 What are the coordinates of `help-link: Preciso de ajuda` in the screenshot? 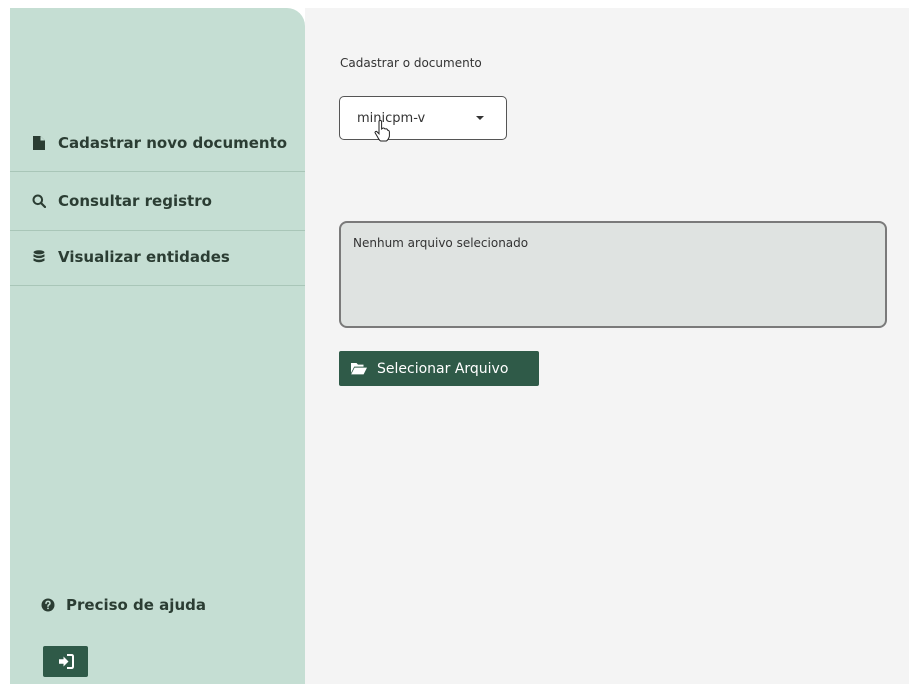 It's located at (123, 605).